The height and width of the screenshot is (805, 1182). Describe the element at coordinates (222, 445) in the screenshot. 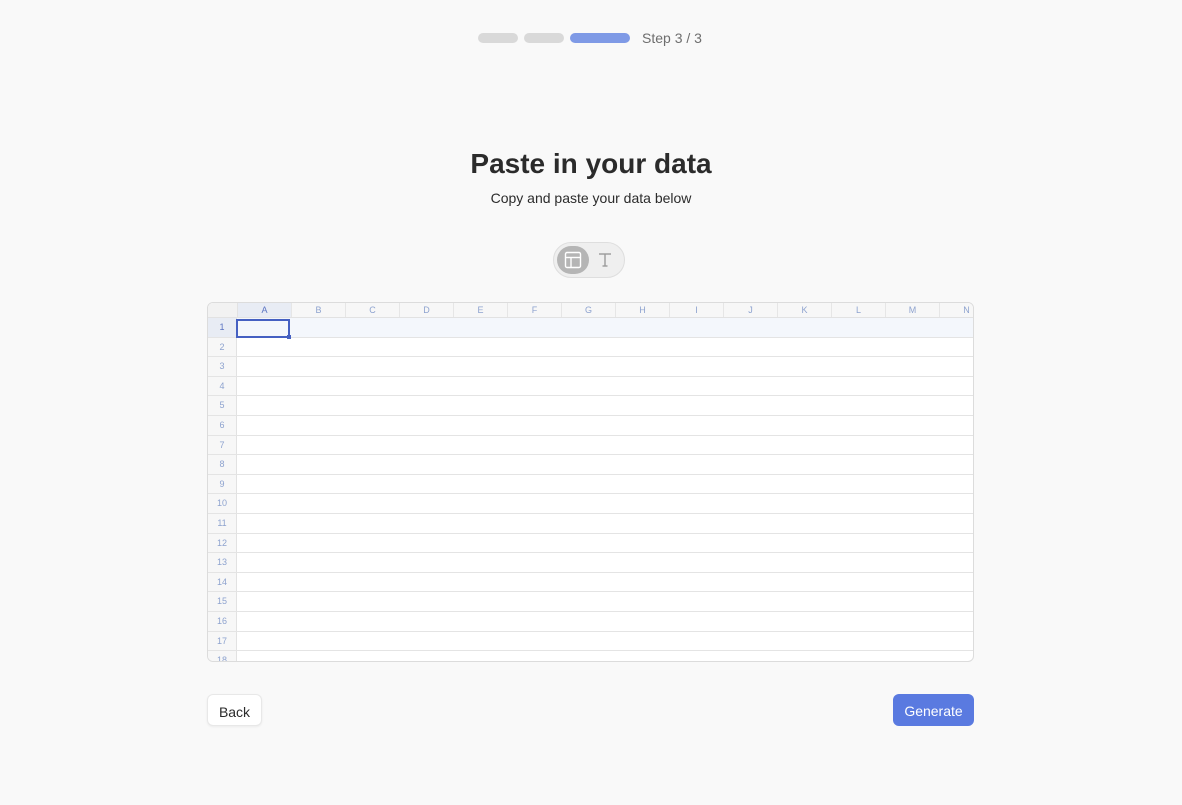

I see `row-header-7: 7` at that location.